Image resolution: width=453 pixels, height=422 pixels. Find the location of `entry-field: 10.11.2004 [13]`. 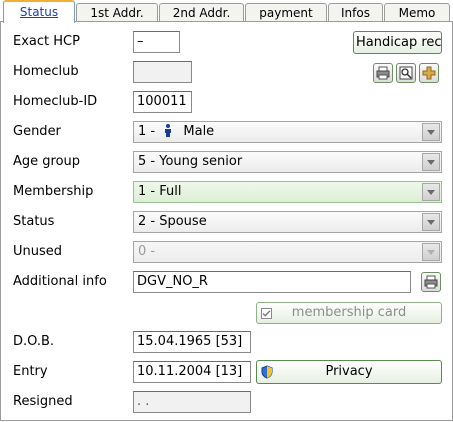

entry-field: 10.11.2004 [13] is located at coordinates (192, 372).